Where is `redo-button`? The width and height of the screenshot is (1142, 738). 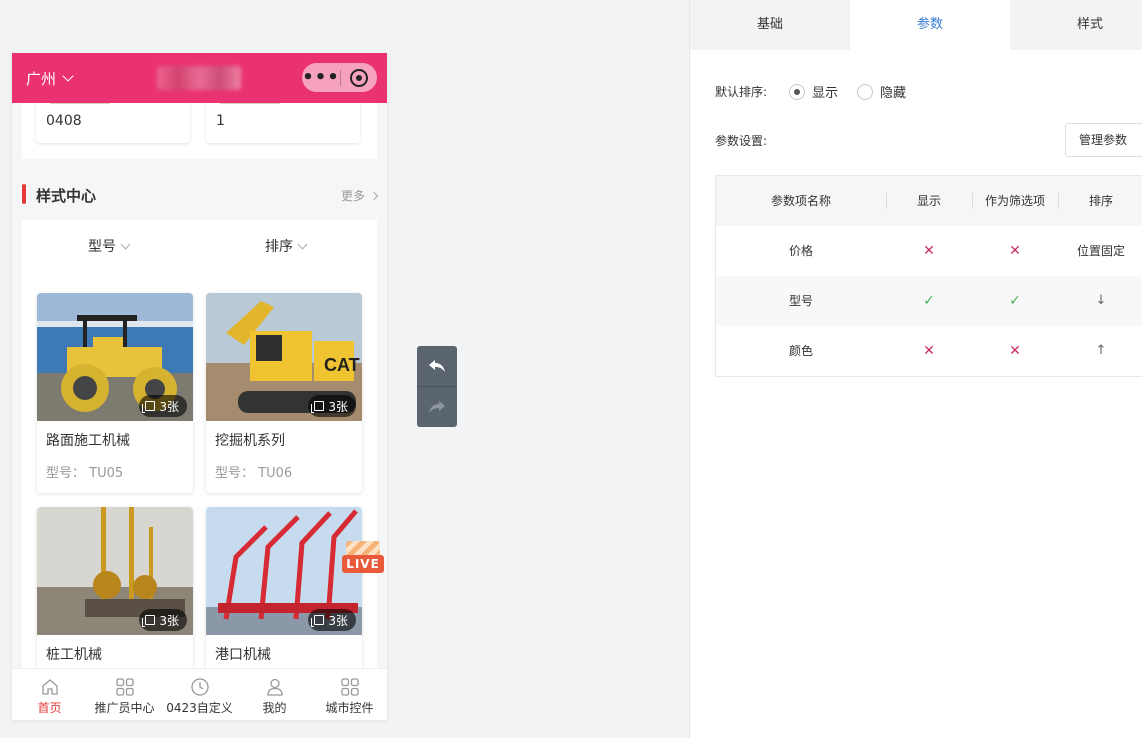
redo-button is located at coordinates (437, 407).